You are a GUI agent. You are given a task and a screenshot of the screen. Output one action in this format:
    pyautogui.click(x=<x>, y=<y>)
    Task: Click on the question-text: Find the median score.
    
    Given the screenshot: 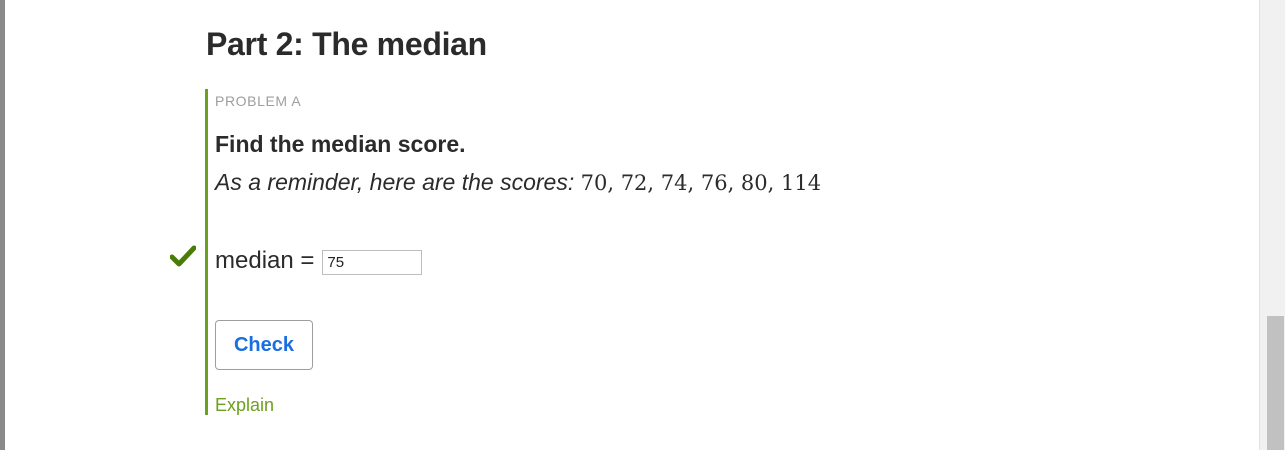 What is the action you would take?
    pyautogui.click(x=340, y=144)
    